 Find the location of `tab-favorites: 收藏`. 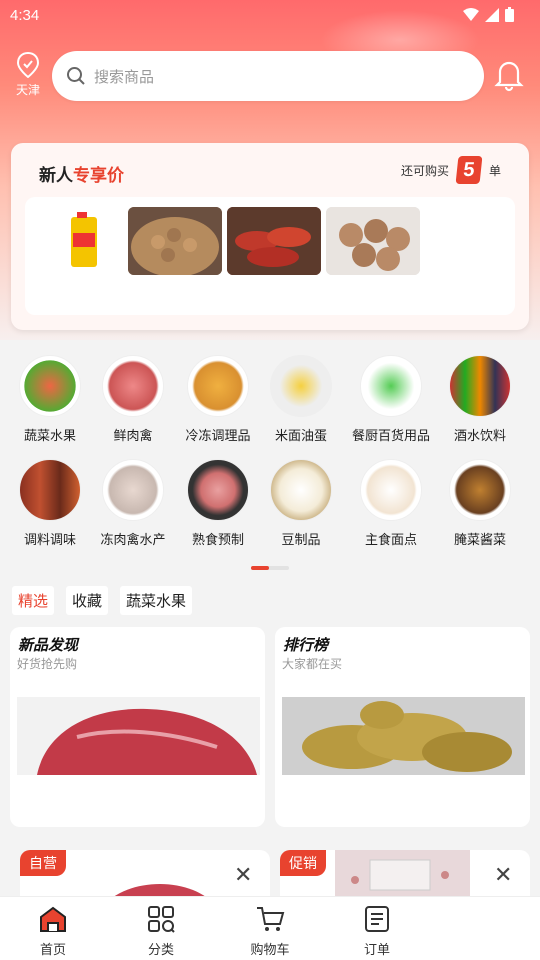

tab-favorites: 收藏 is located at coordinates (87, 600).